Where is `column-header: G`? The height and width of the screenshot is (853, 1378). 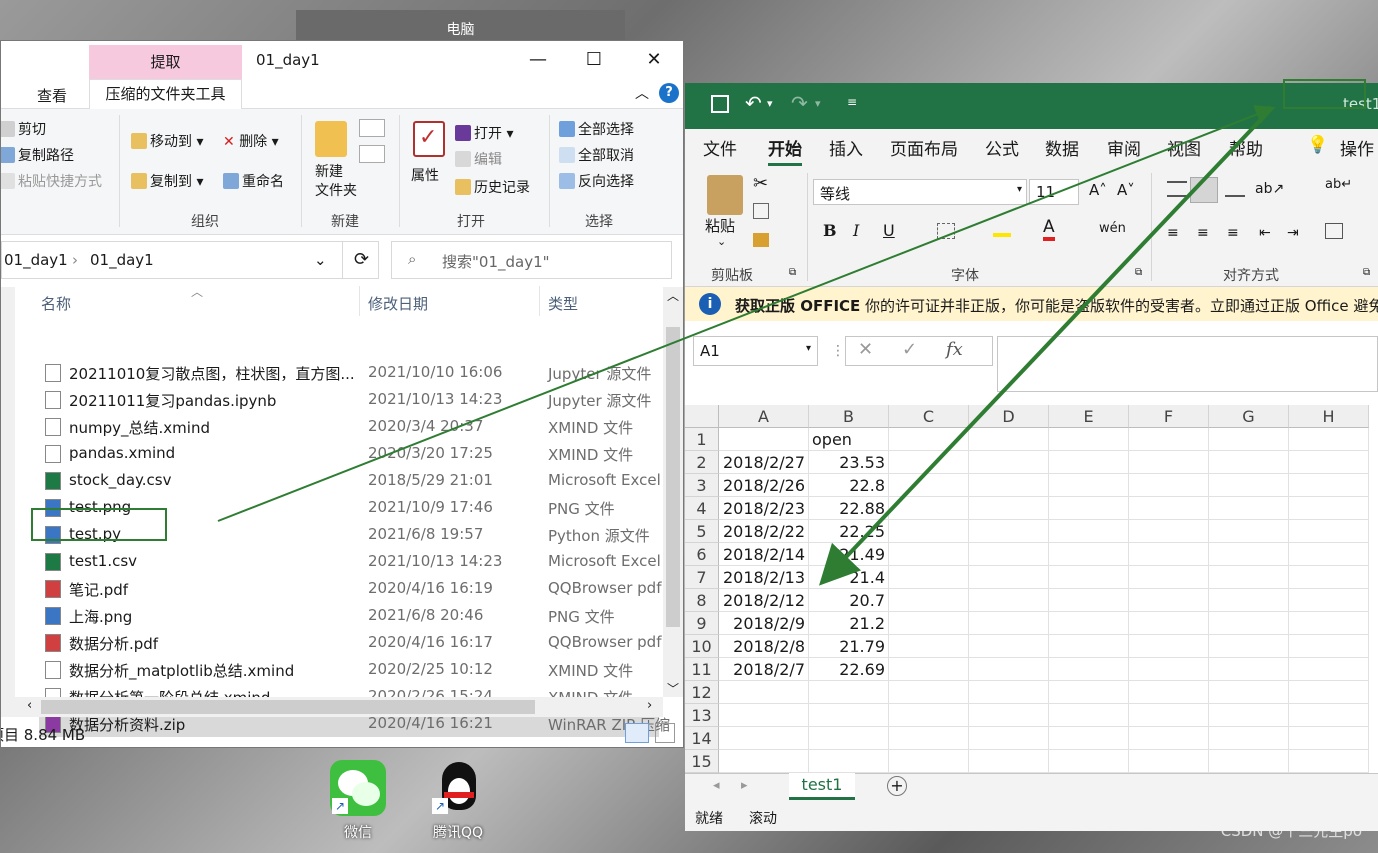 column-header: G is located at coordinates (1249, 416).